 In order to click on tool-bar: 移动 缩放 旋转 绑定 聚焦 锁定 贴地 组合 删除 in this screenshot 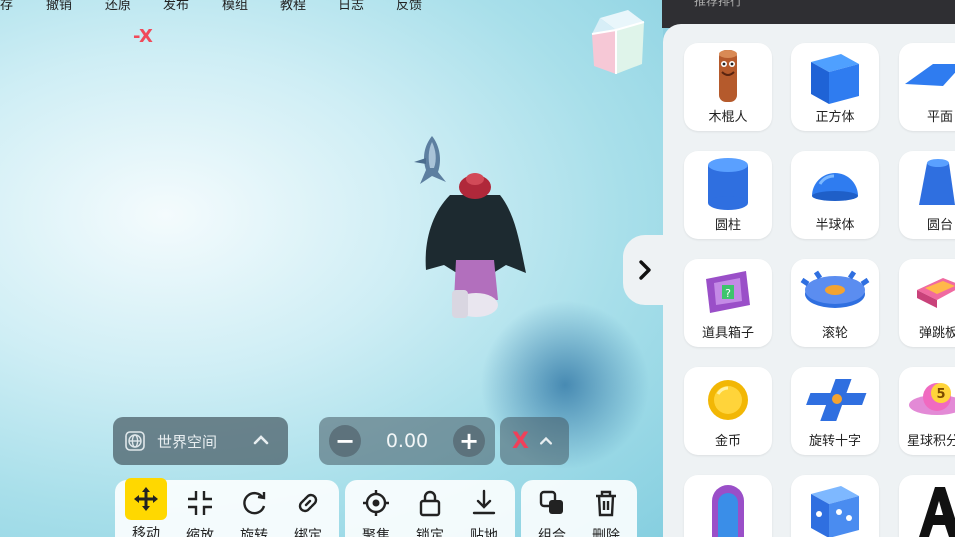, I will do `click(379, 507)`.